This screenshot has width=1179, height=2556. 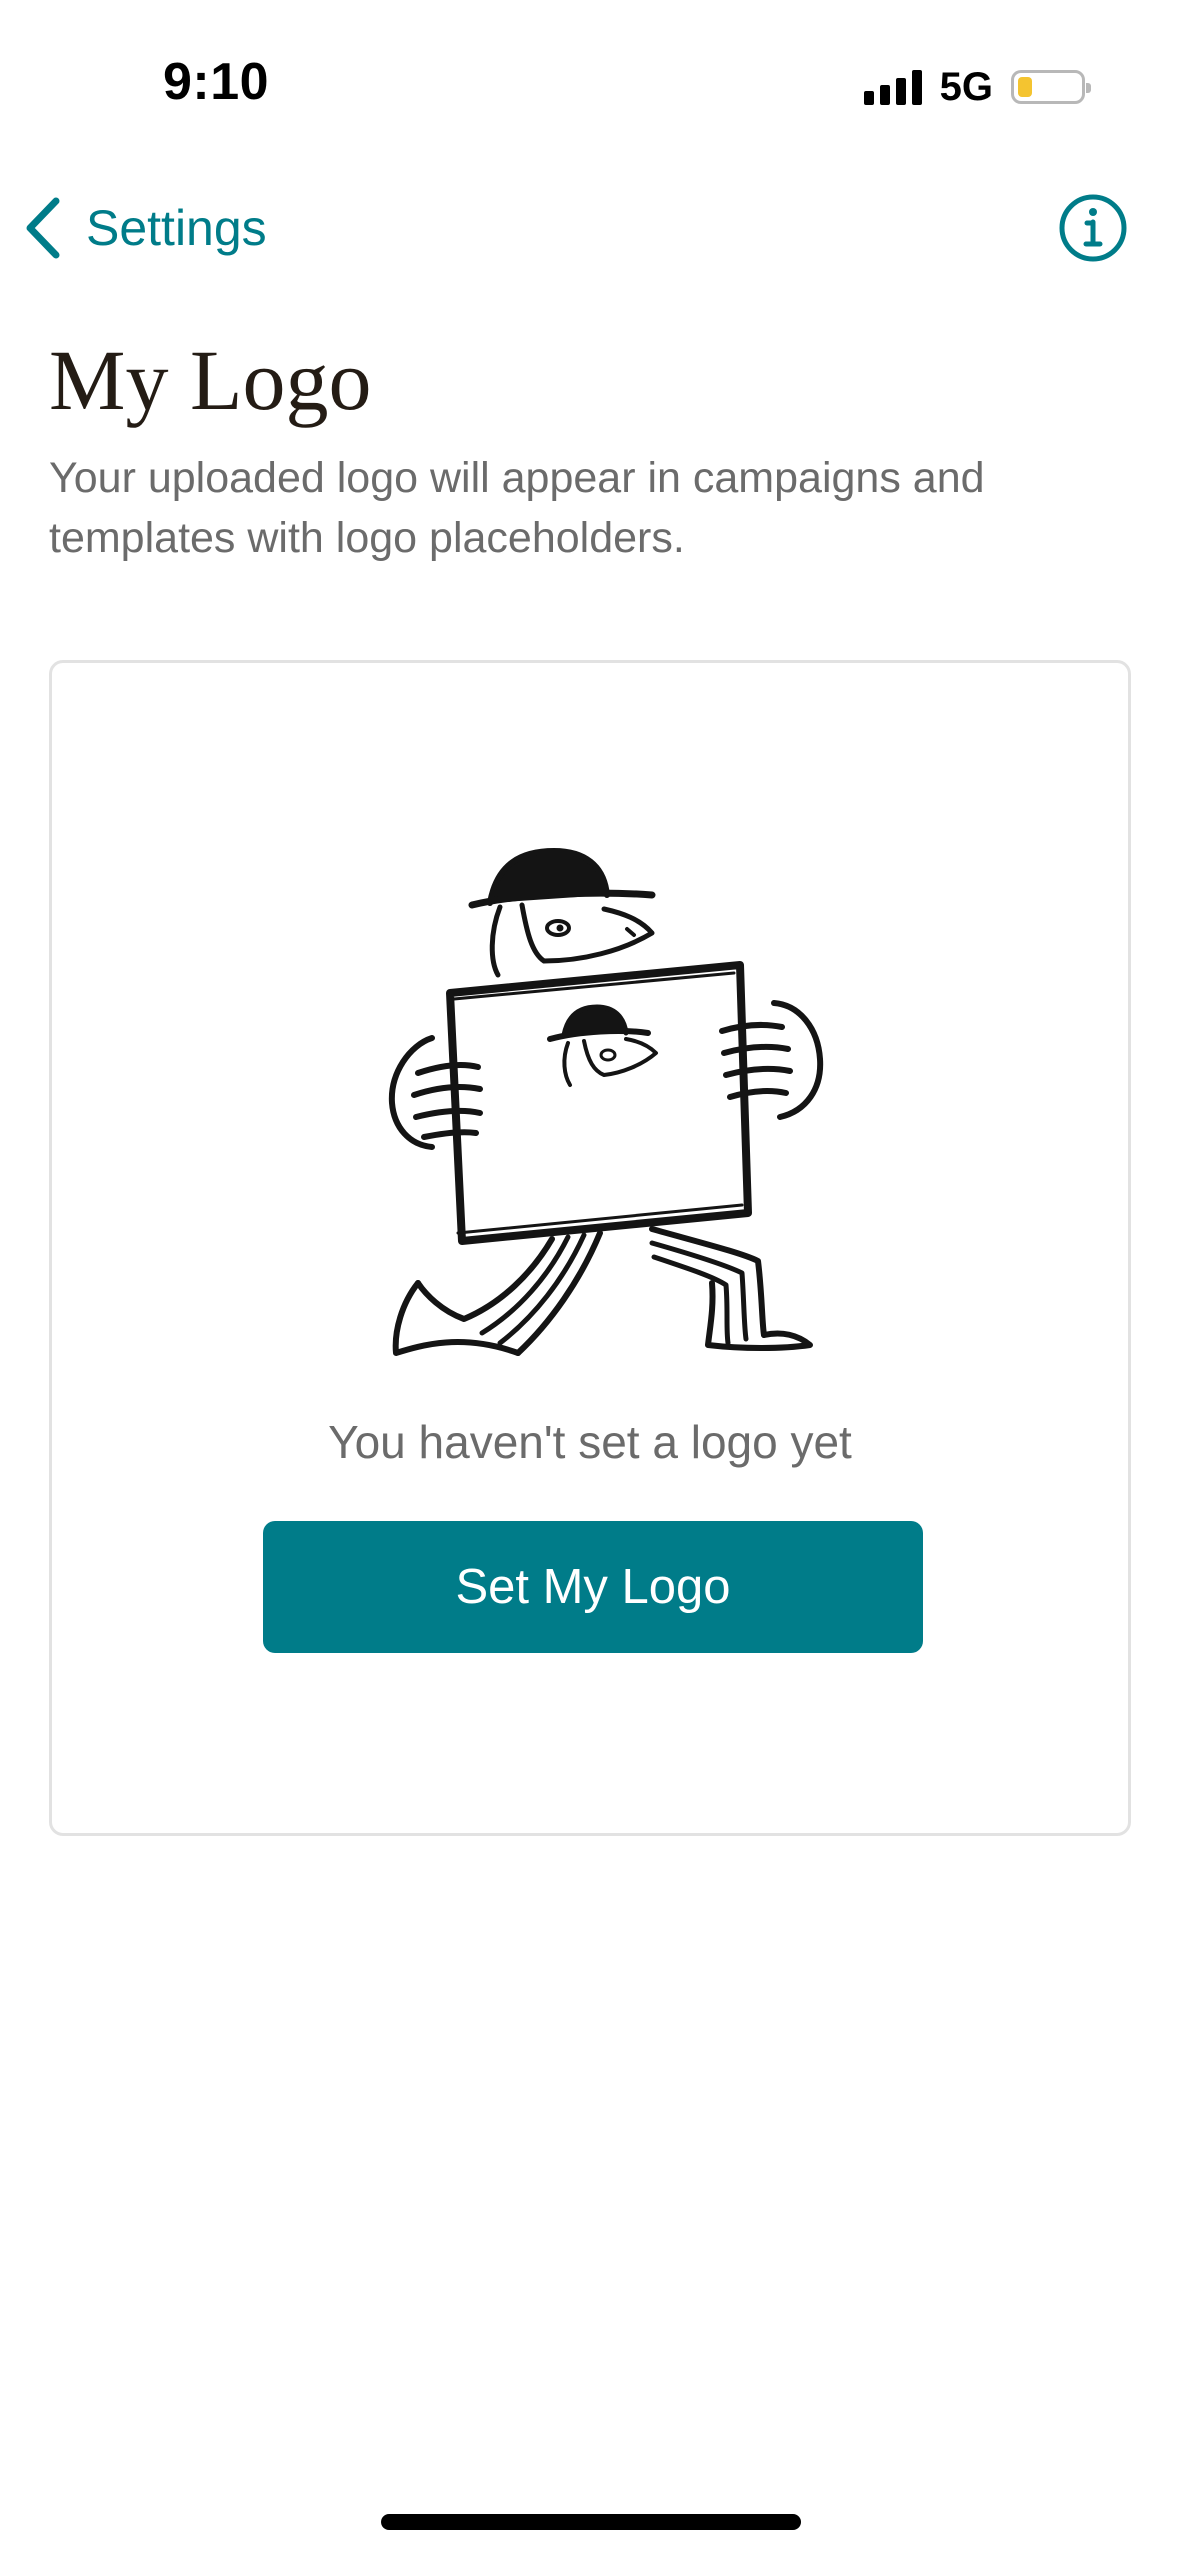 What do you see at coordinates (593, 1587) in the screenshot?
I see `set-my-logo-button: Set My Logo` at bounding box center [593, 1587].